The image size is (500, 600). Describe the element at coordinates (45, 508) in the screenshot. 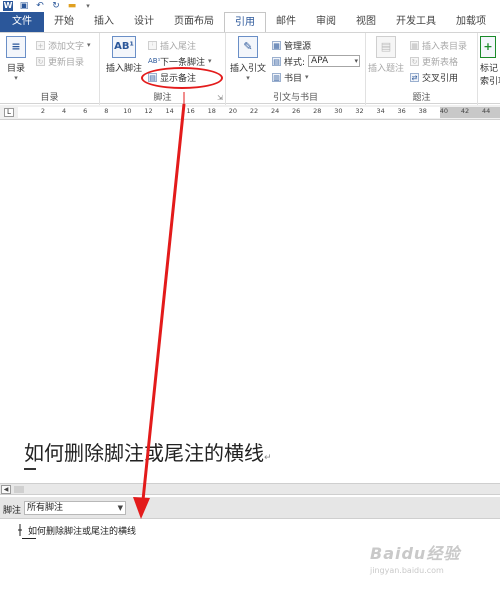

I see `notes-filter-value: 所有脚注` at that location.